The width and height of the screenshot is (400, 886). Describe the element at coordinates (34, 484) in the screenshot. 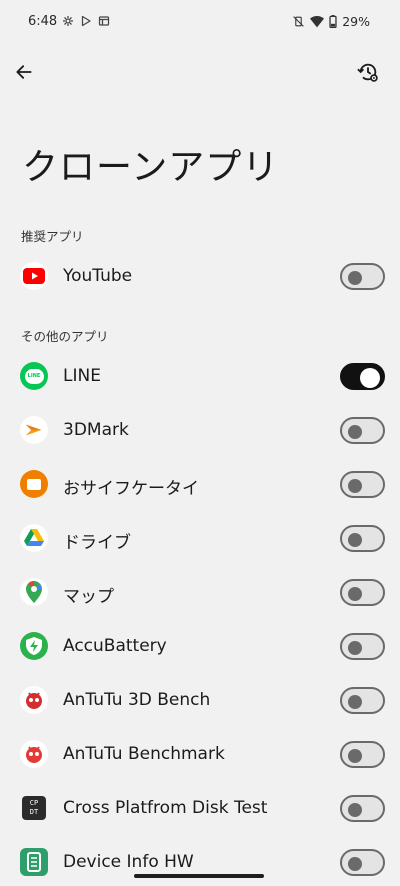

I see `osaifu-keitai-icon` at that location.